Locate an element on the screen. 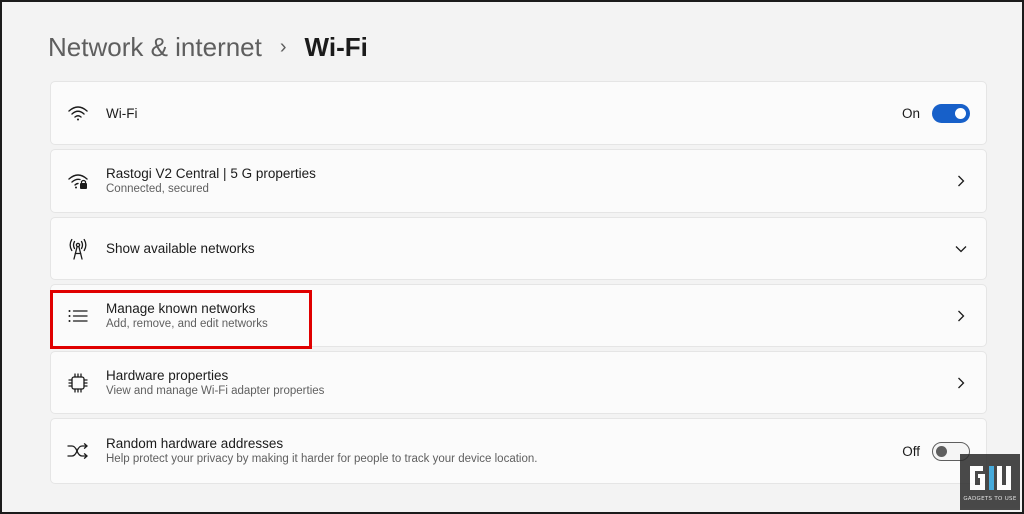 This screenshot has width=1024, height=514. row-subtitle: View and manage Wi-Fi adapter properties is located at coordinates (215, 390).